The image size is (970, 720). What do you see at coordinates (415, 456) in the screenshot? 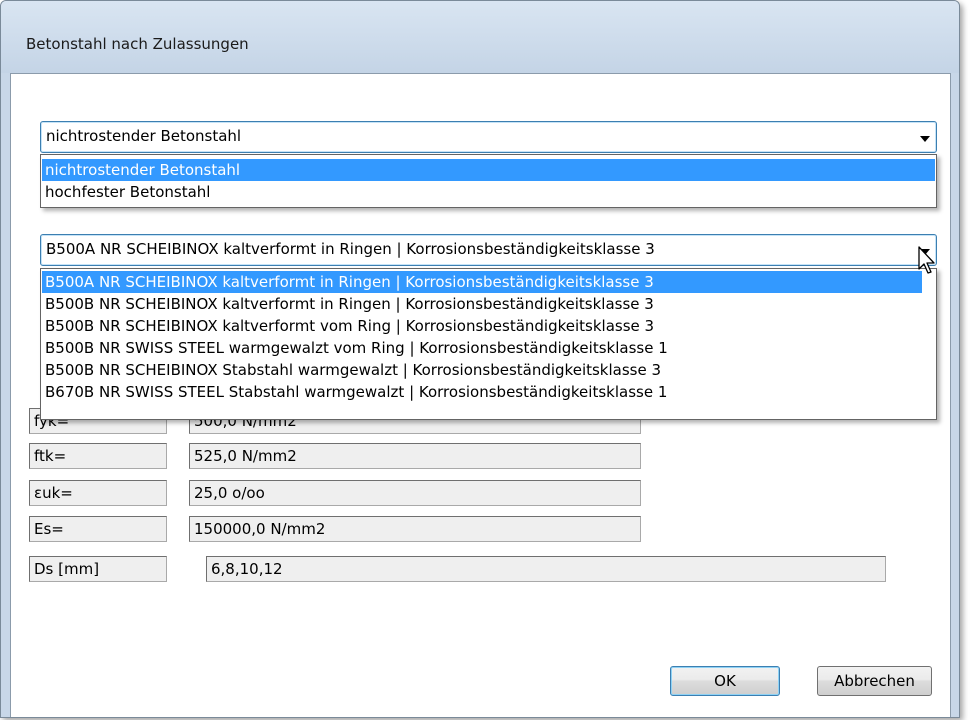
I see `property-value-ftk: 525,0 N/mm2` at bounding box center [415, 456].